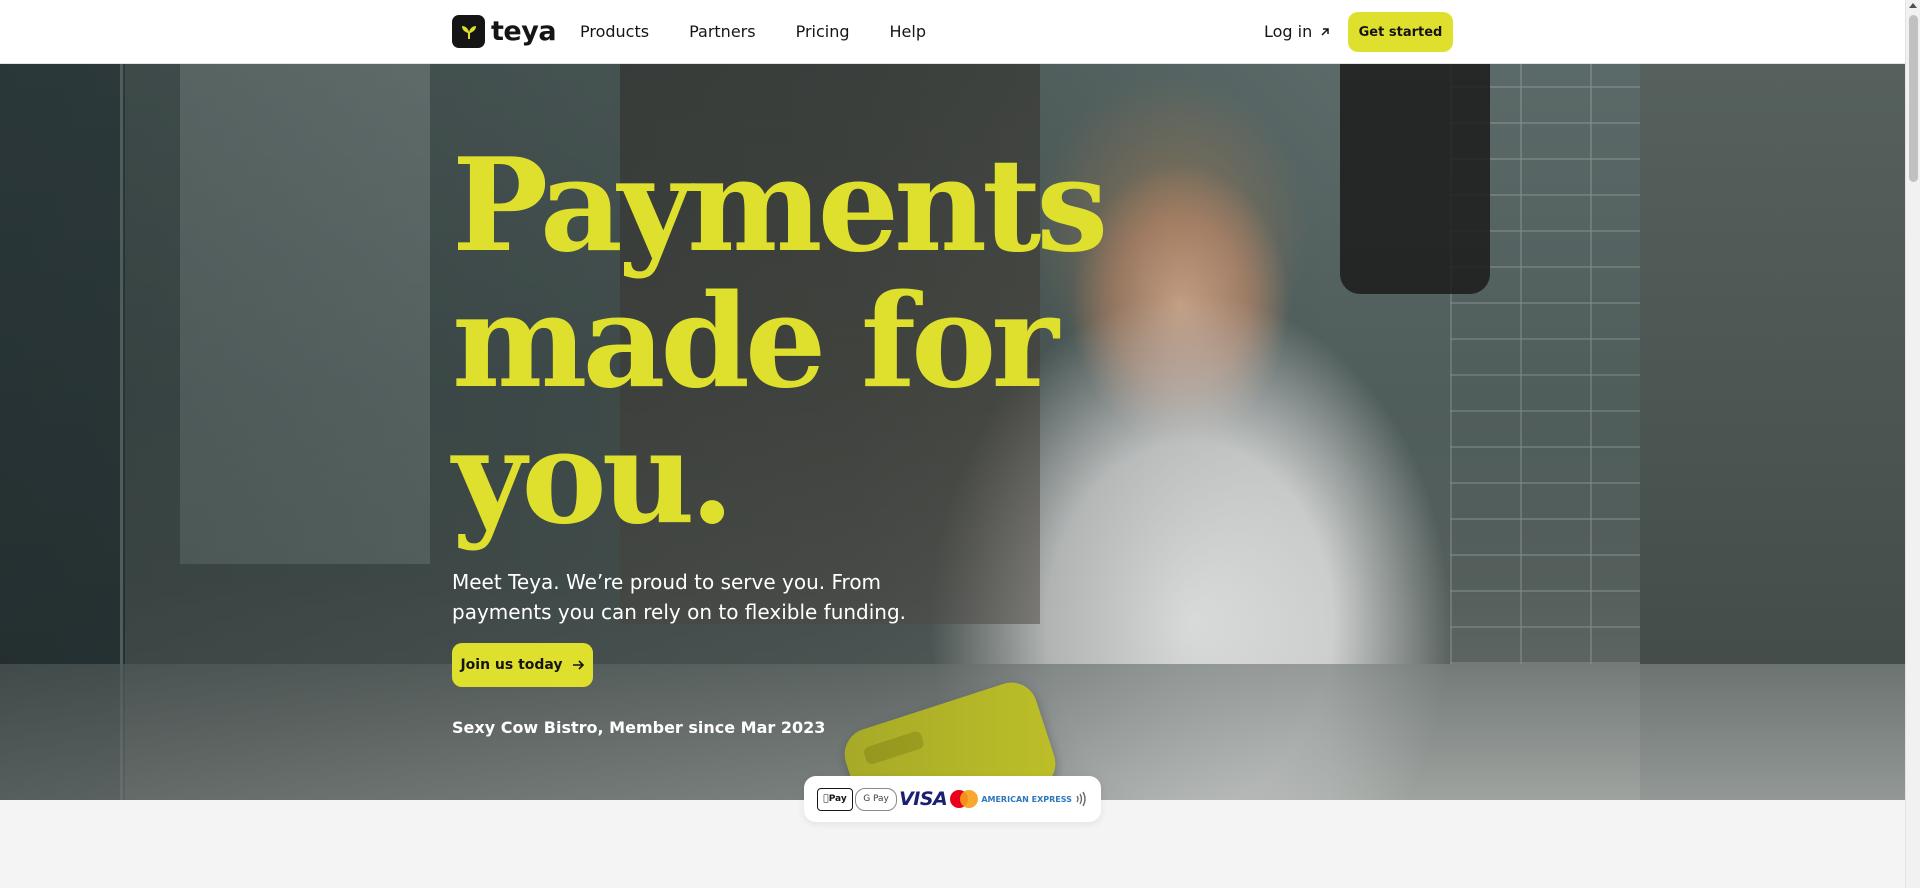 This screenshot has width=1920, height=888. What do you see at coordinates (1912, 444) in the screenshot?
I see `page-scrollbar` at bounding box center [1912, 444].